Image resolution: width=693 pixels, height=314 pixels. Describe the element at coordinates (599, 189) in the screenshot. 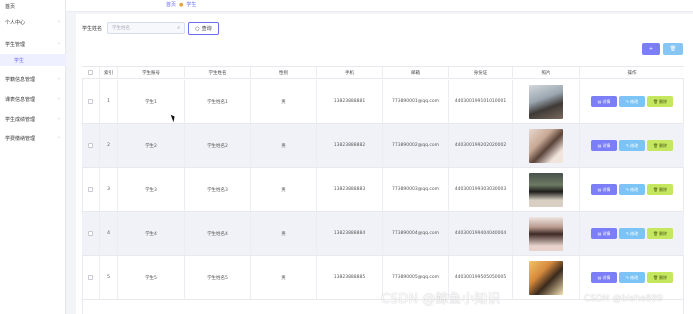

I see `detail-icon: ▤` at that location.